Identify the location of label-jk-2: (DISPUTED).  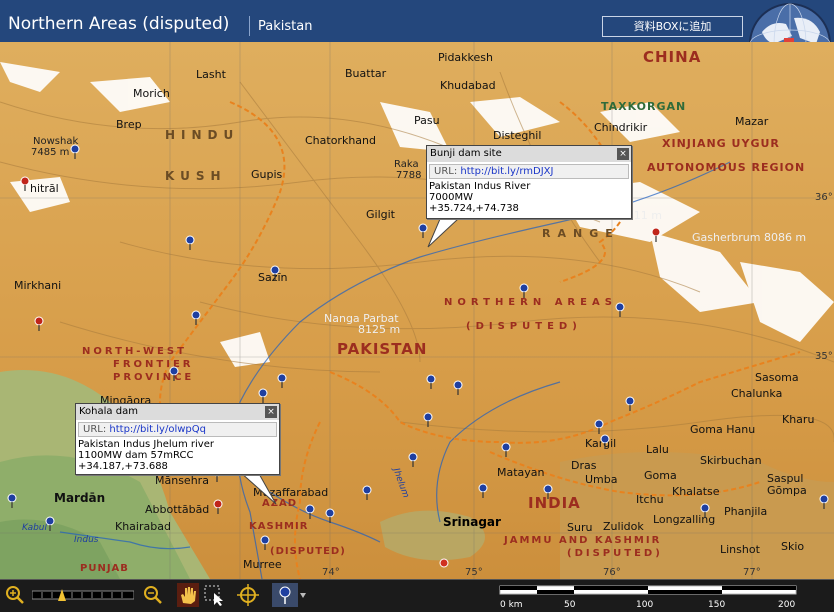
(615, 553).